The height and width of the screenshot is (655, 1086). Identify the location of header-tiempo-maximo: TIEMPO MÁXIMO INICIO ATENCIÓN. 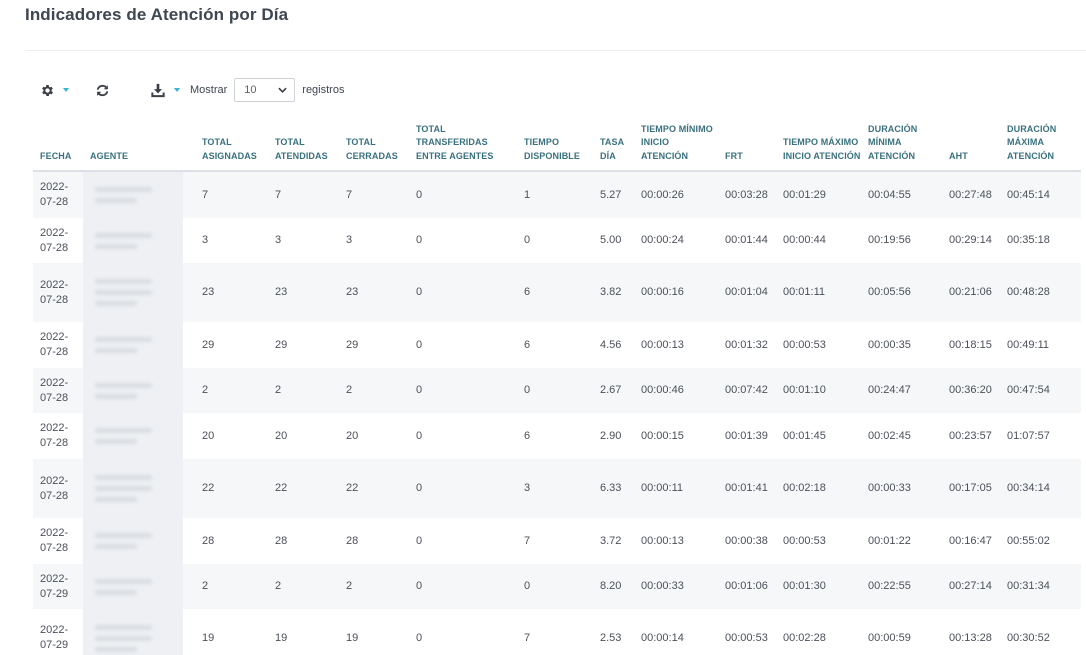
(818, 144).